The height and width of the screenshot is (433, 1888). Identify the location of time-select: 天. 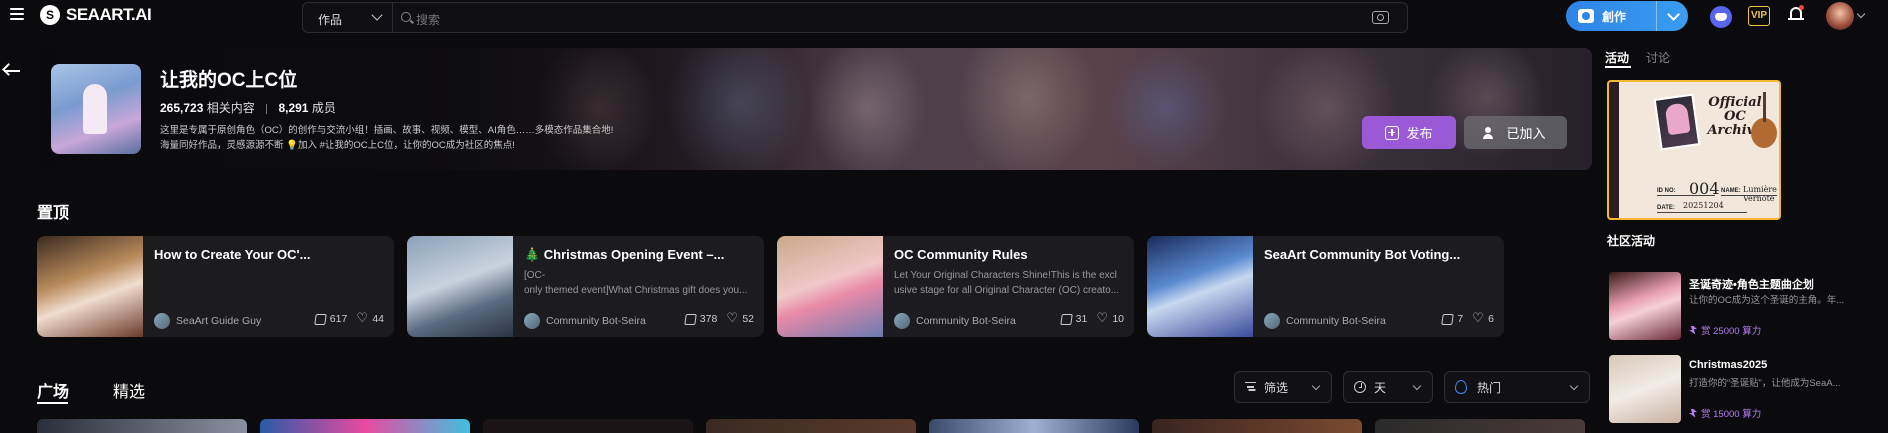
(1388, 387).